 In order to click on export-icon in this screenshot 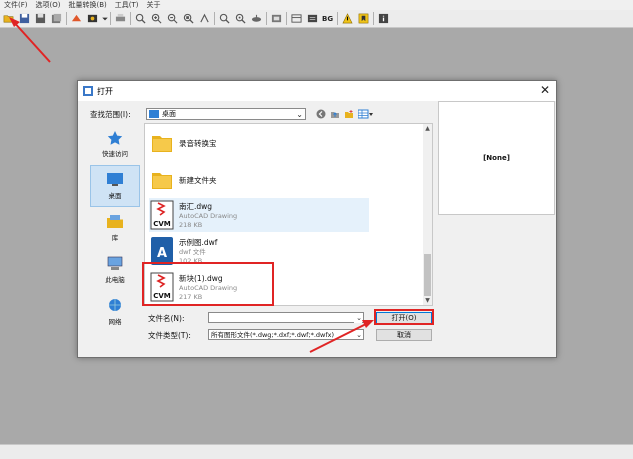, I will do `click(56, 19)`.